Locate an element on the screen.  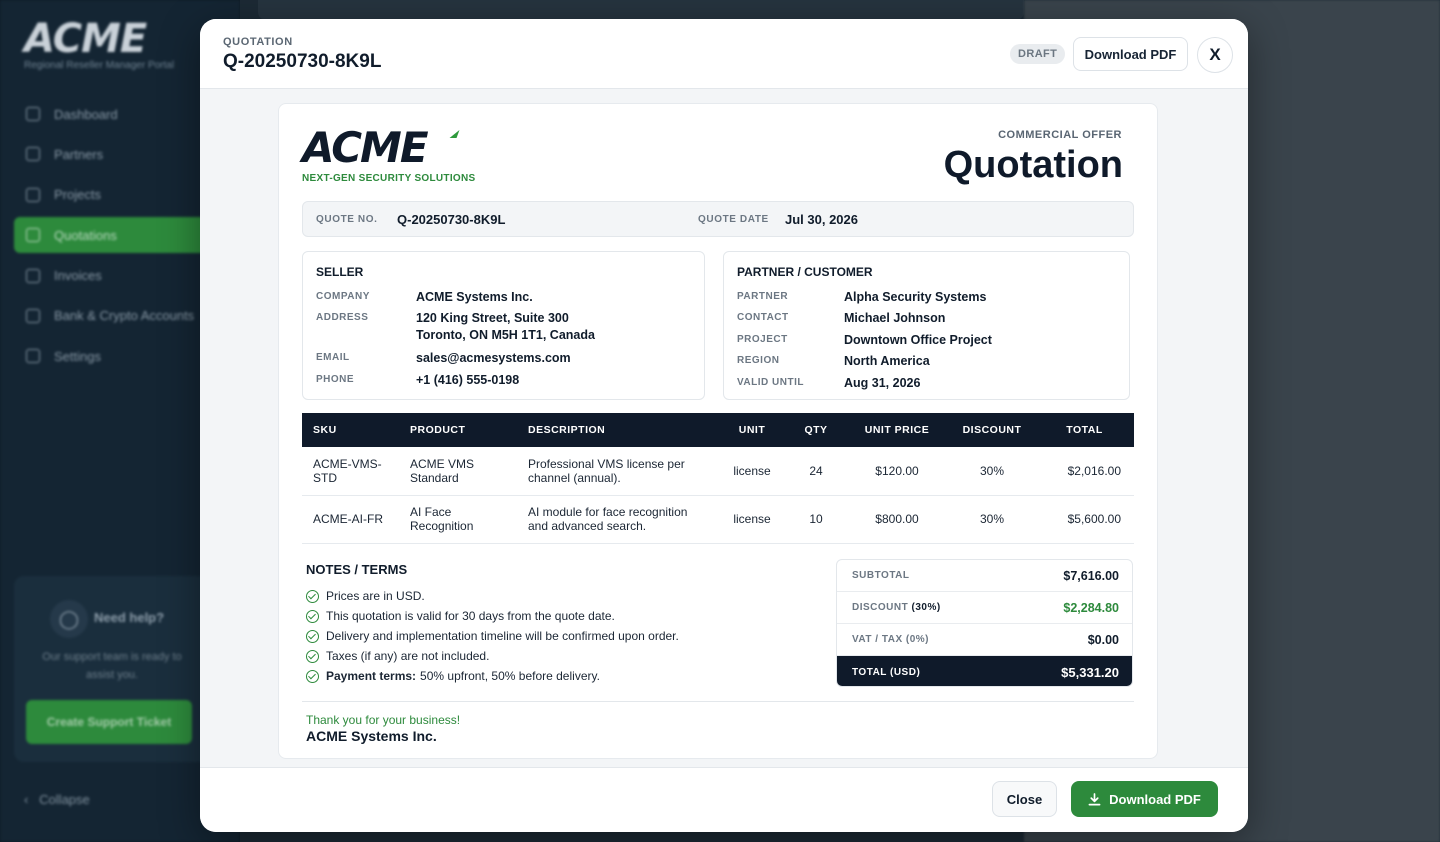
bank-icon is located at coordinates (33, 315).